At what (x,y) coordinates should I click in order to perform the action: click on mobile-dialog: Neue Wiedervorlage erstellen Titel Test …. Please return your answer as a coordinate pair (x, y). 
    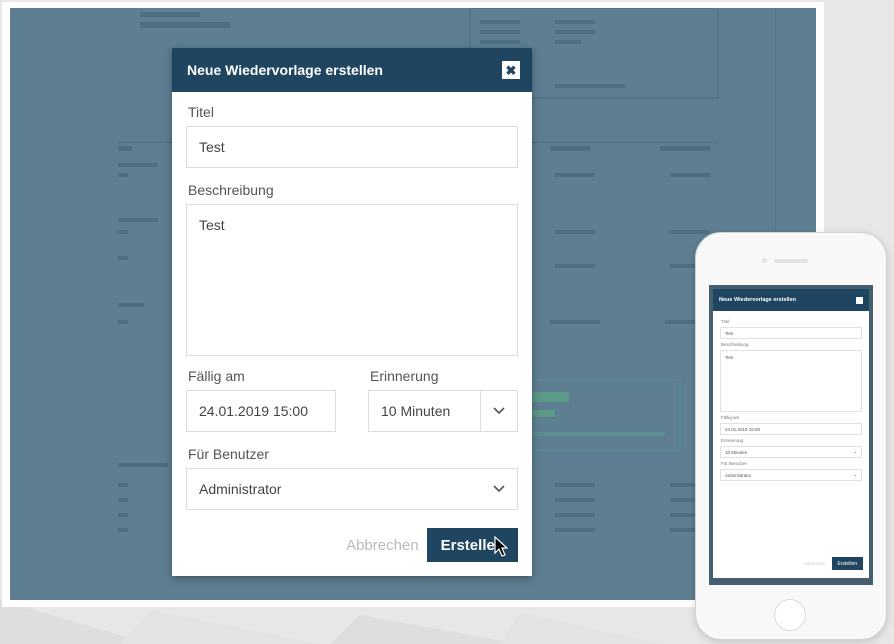
    Looking at the image, I should click on (791, 433).